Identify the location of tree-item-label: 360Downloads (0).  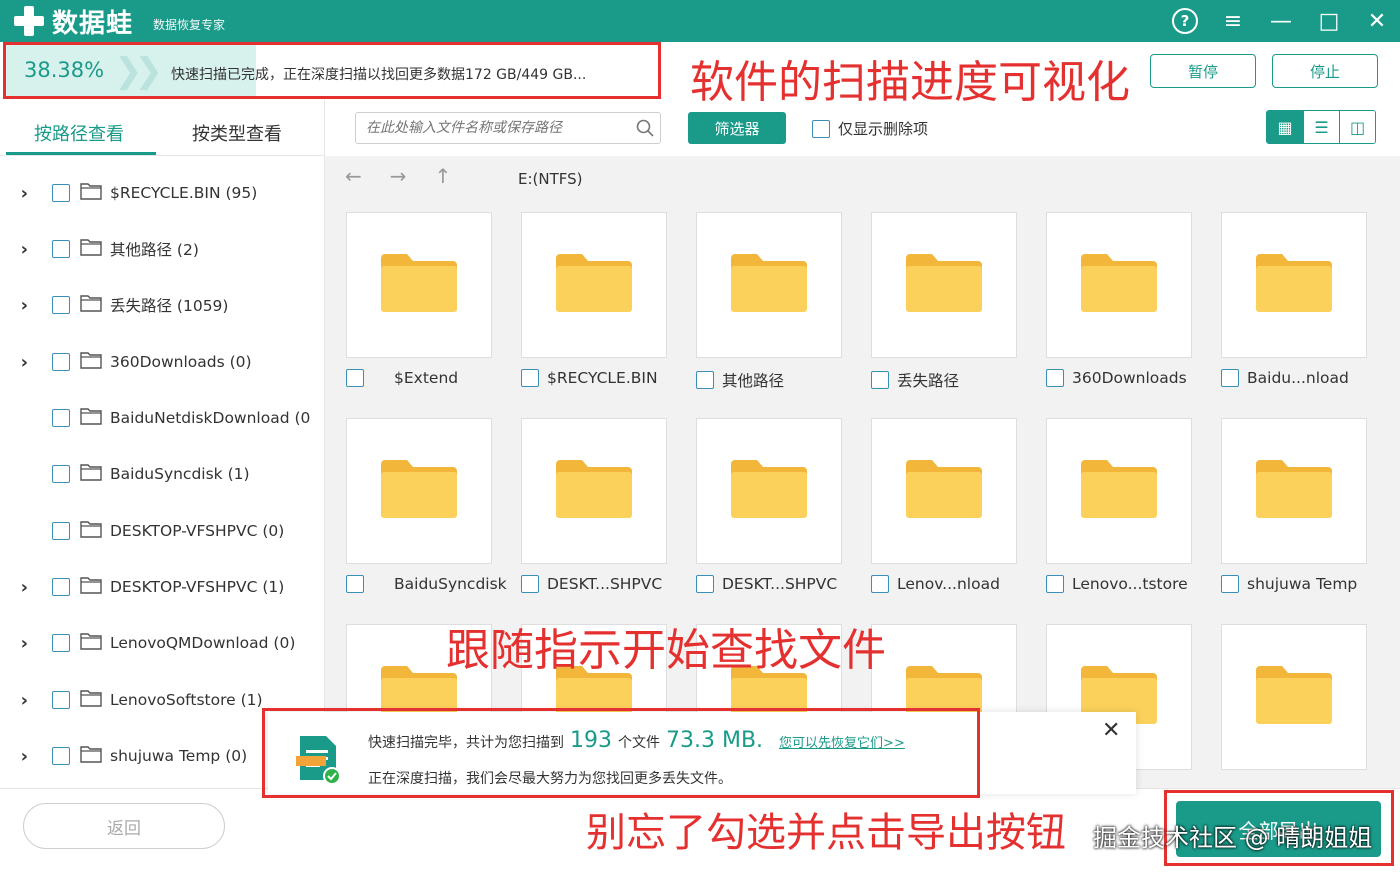
(181, 362).